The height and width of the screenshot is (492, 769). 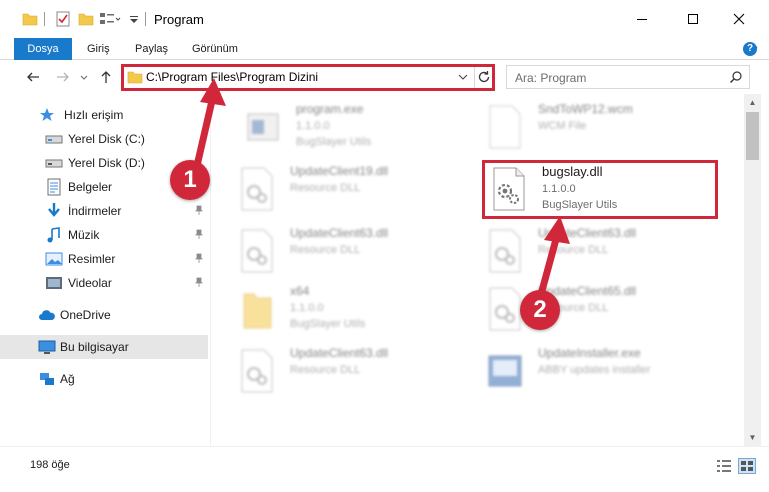 I want to click on pane-divider, so click(x=210, y=270).